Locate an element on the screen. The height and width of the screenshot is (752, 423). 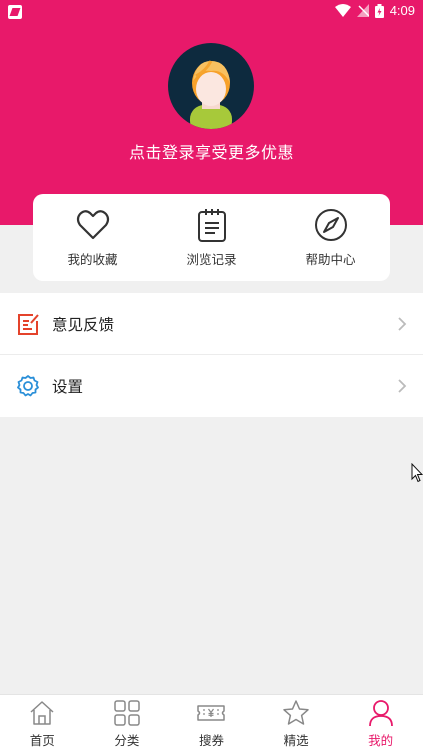
tab-home: 首页 is located at coordinates (42, 723).